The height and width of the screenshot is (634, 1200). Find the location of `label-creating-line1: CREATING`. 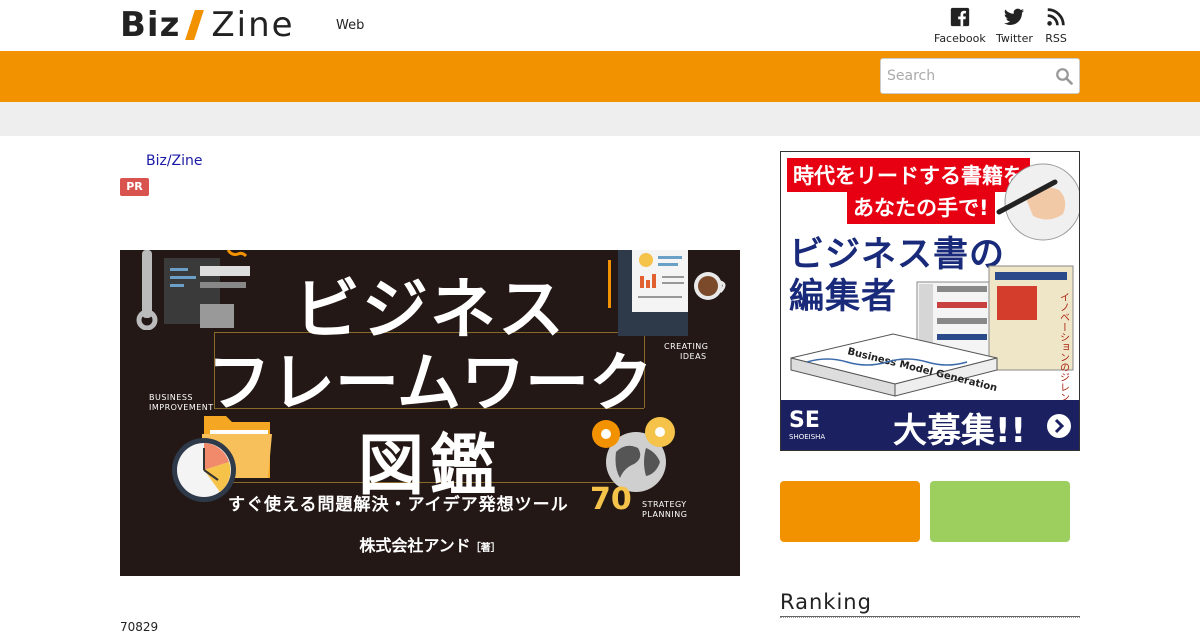

label-creating-line1: CREATING is located at coordinates (686, 346).